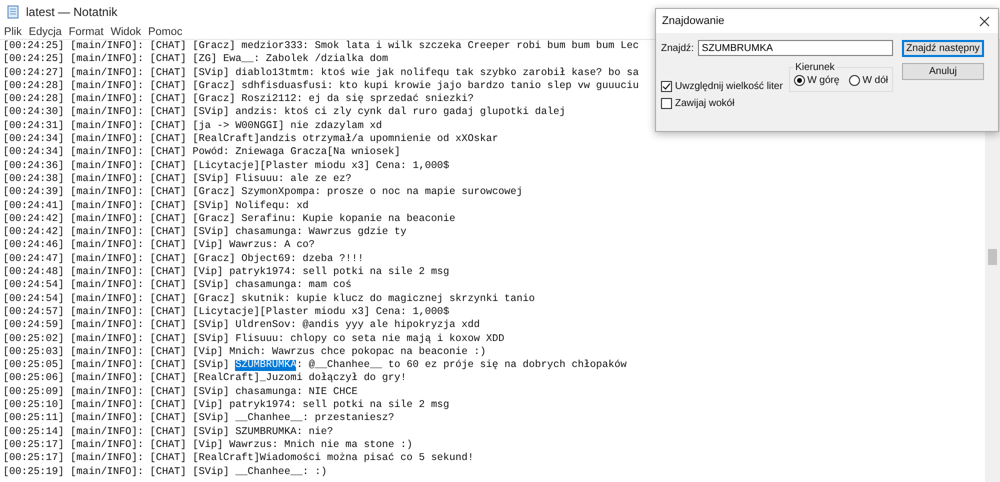 The height and width of the screenshot is (482, 1000). What do you see at coordinates (13, 32) in the screenshot?
I see `menu-item: Plik` at bounding box center [13, 32].